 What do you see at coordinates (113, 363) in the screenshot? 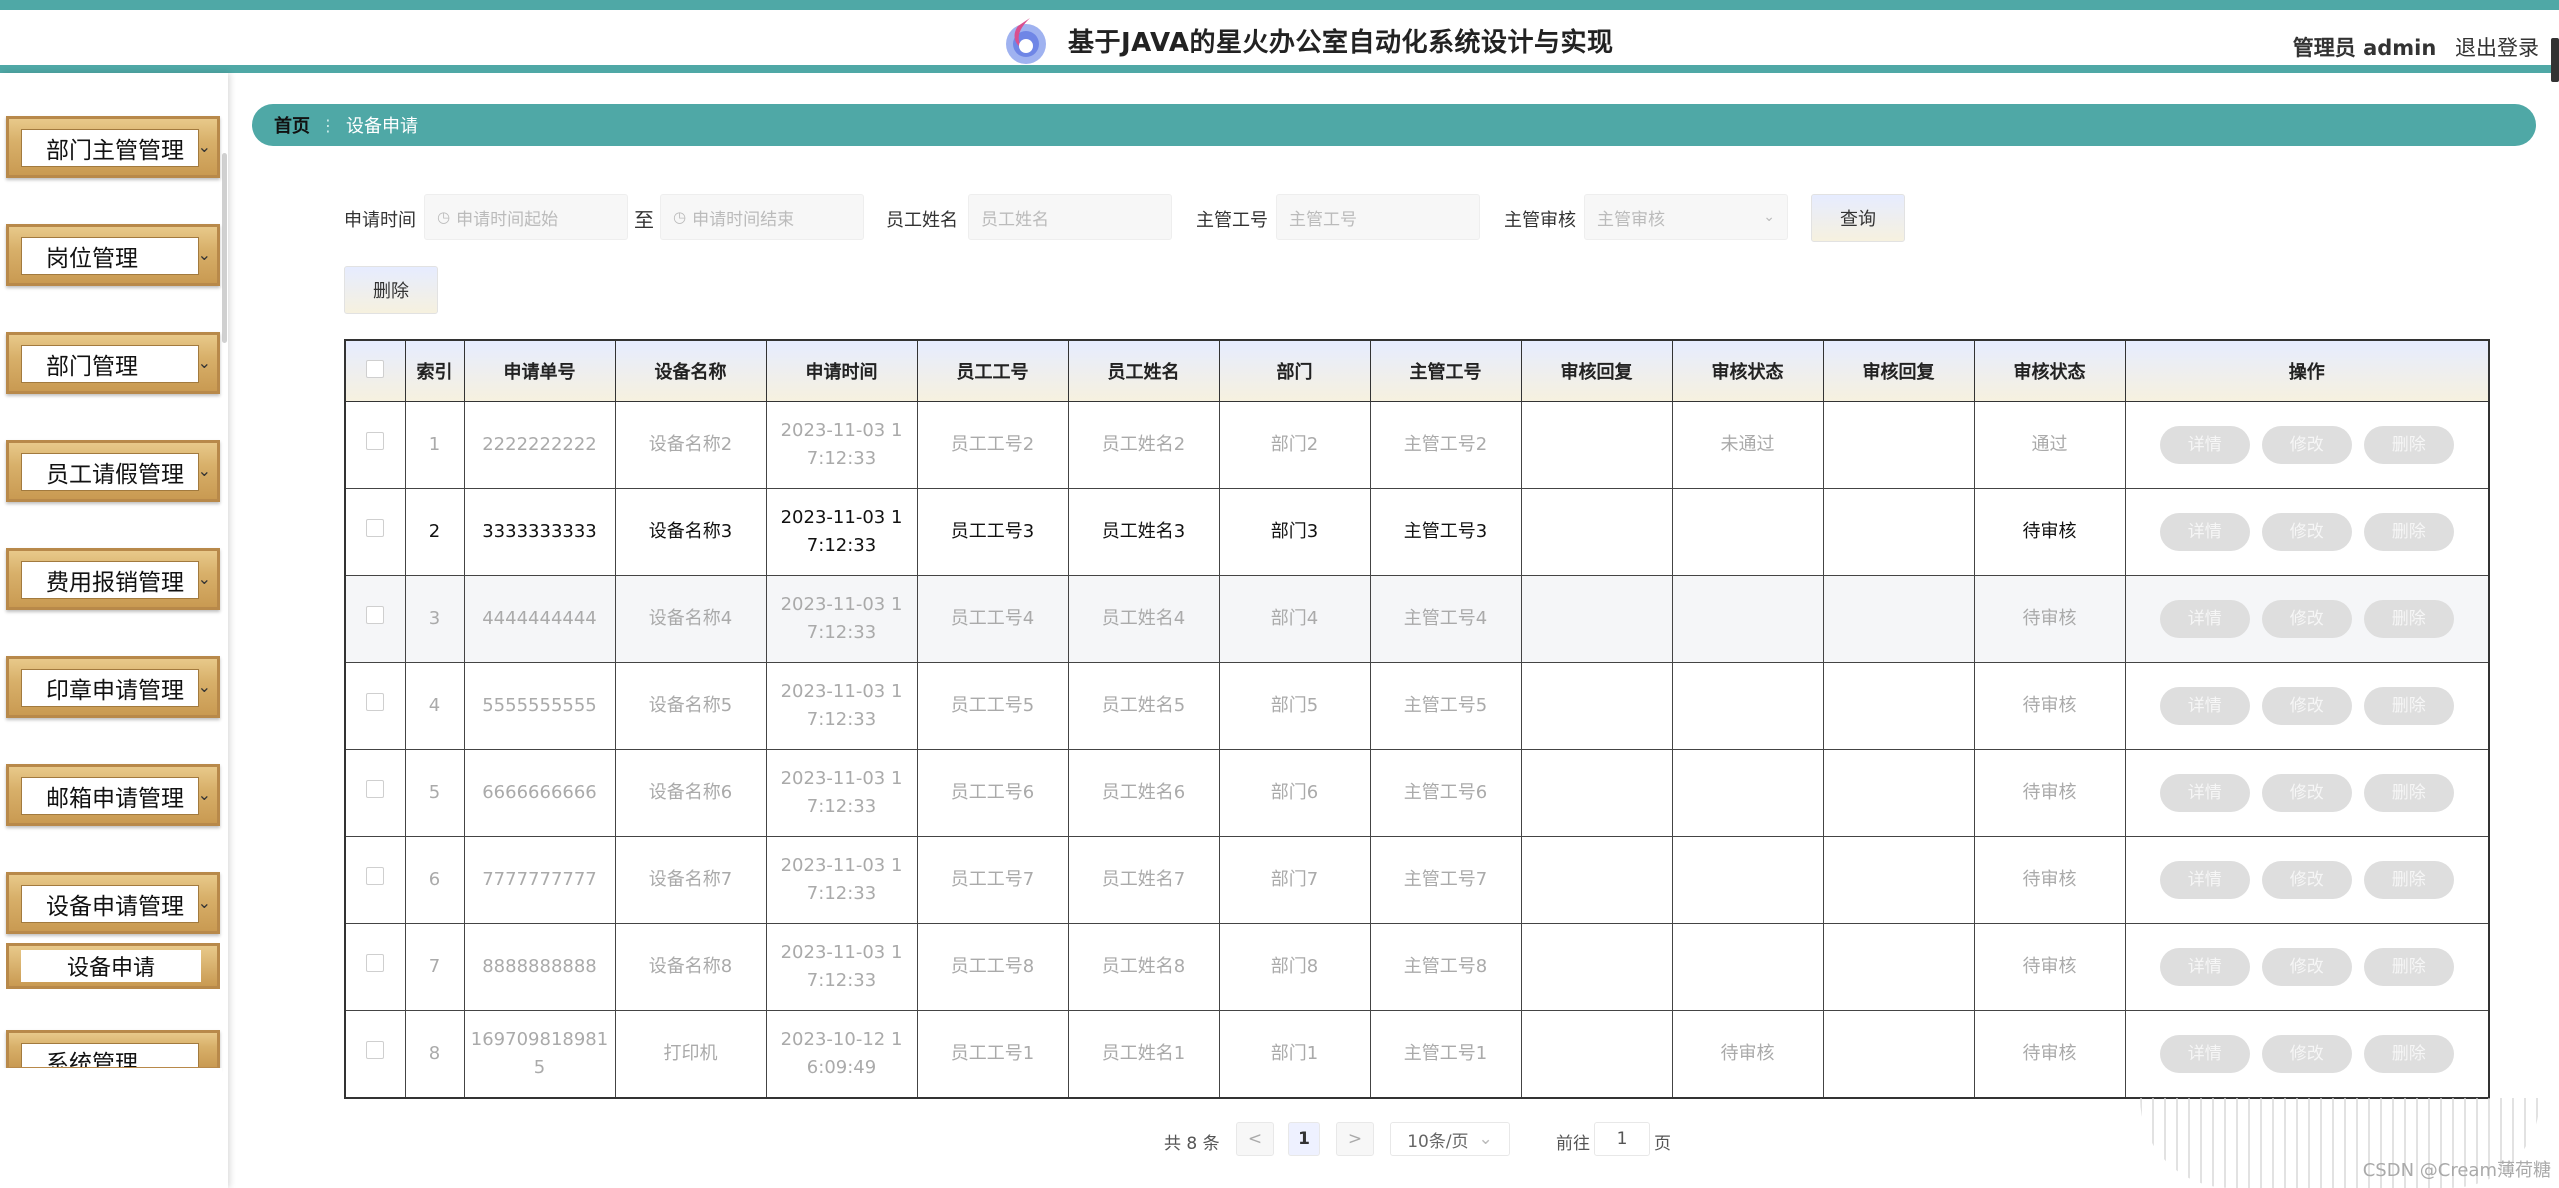
I see `sidebar-item-department: 部门管理 ⌄` at bounding box center [113, 363].